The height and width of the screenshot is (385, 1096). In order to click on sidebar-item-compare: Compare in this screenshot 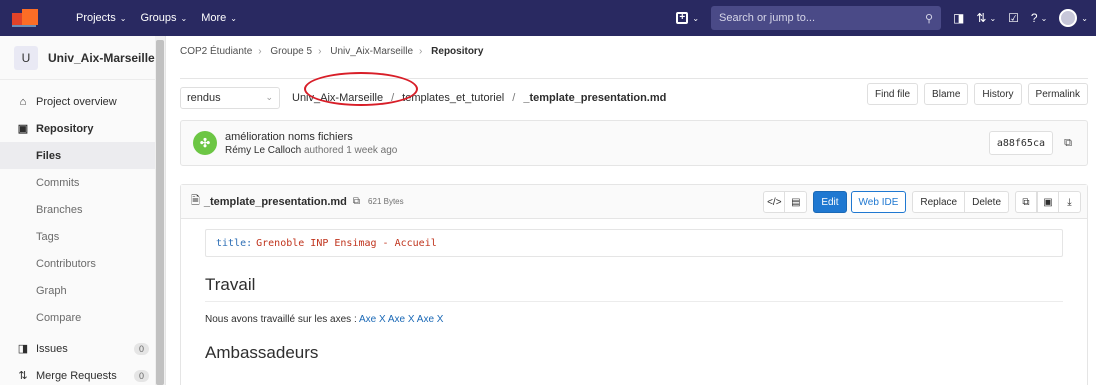, I will do `click(82, 317)`.